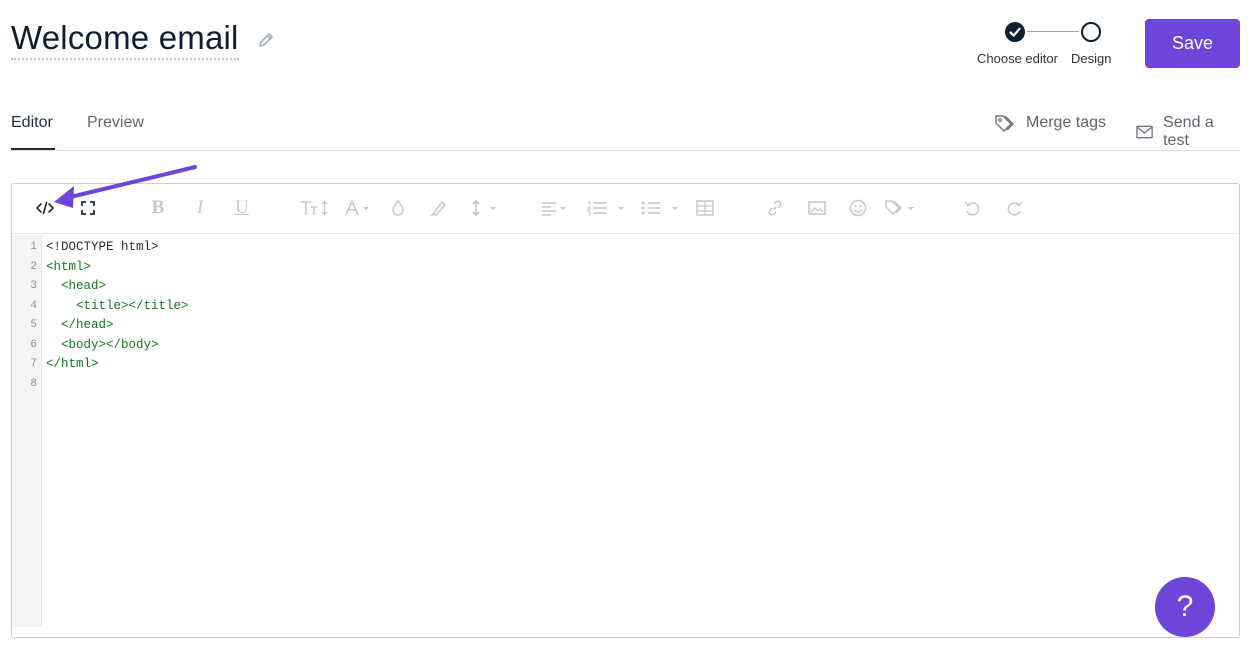  I want to click on code-line: <title></title>, so click(117, 306).